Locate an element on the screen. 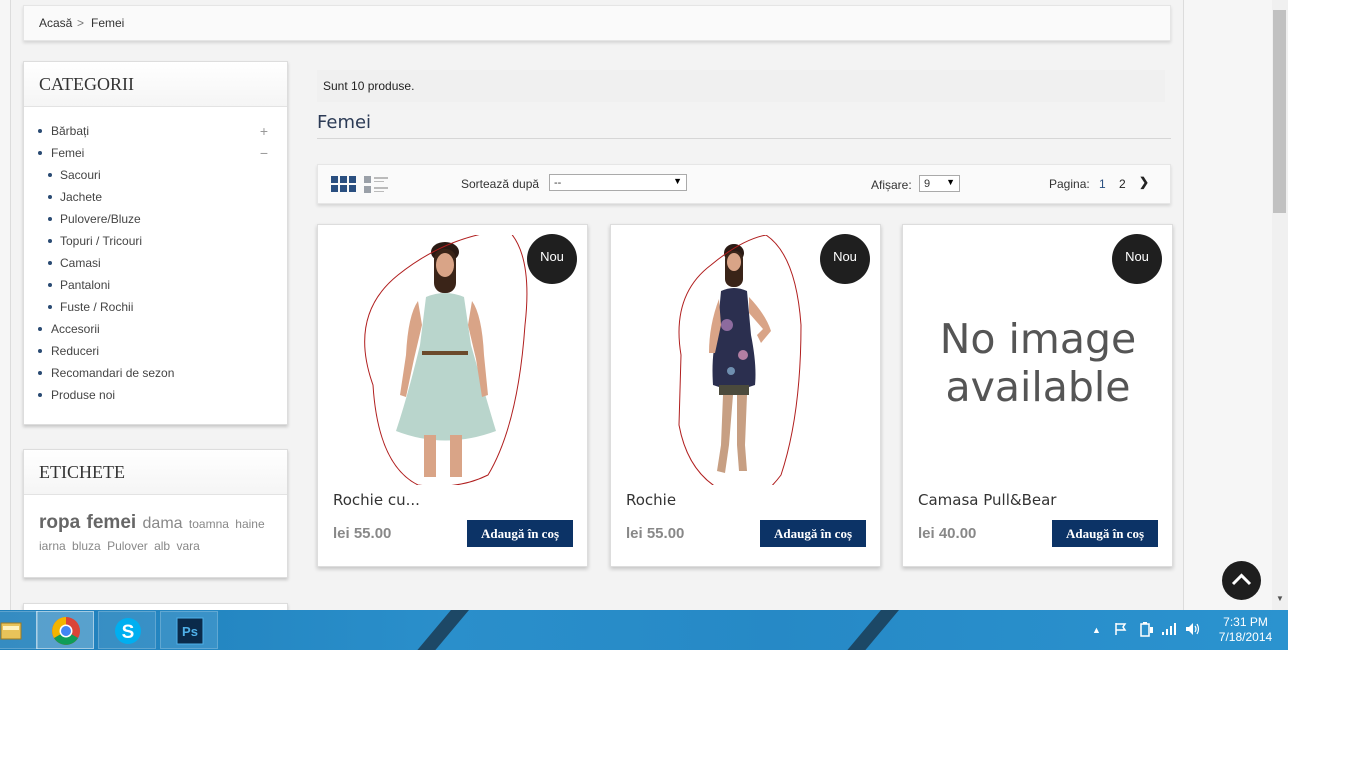 This screenshot has width=1366, height=768. collapse-minus-icon: − is located at coordinates (264, 153).